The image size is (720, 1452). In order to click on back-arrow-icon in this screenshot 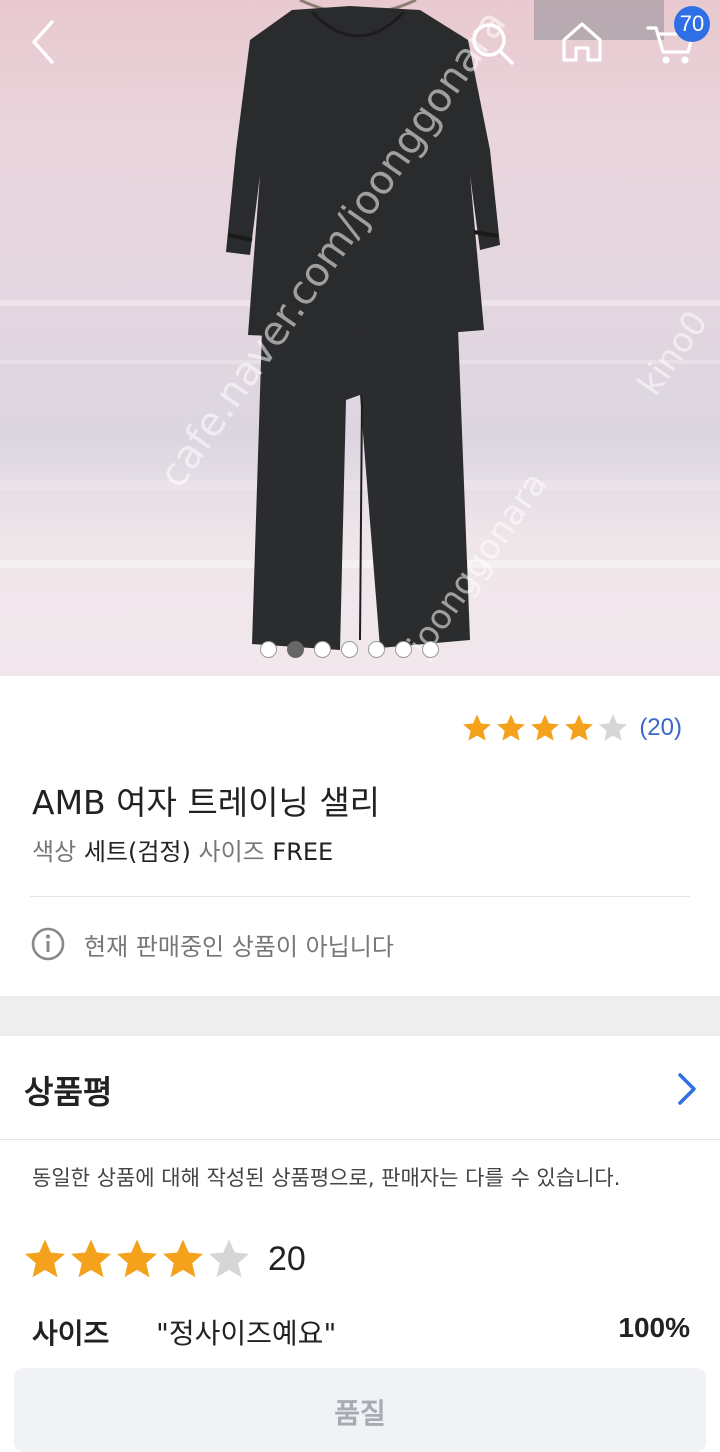, I will do `click(43, 42)`.